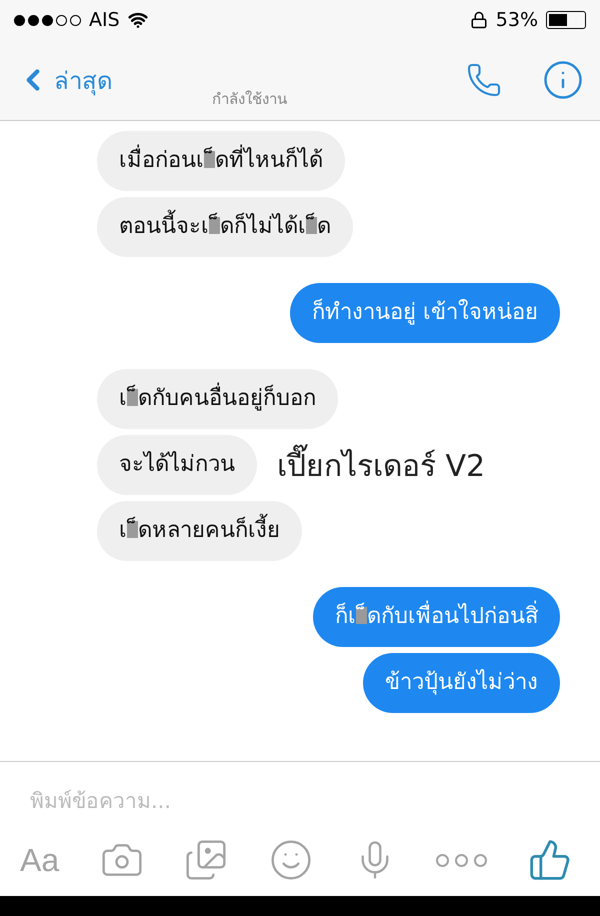  I want to click on back-button: ล่าสุด, so click(64, 80).